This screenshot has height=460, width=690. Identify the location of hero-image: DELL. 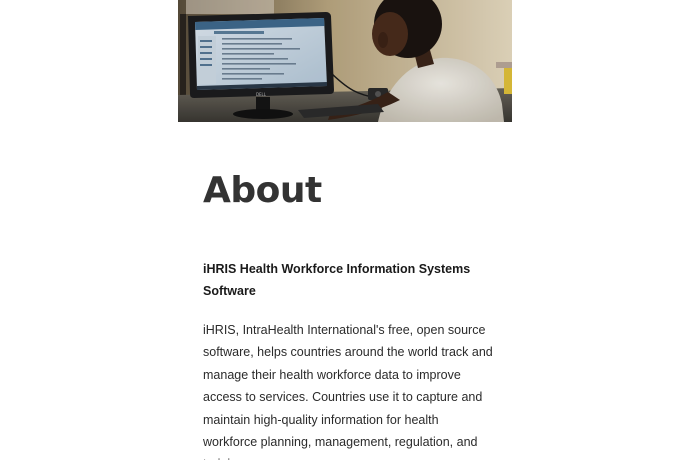
(345, 61).